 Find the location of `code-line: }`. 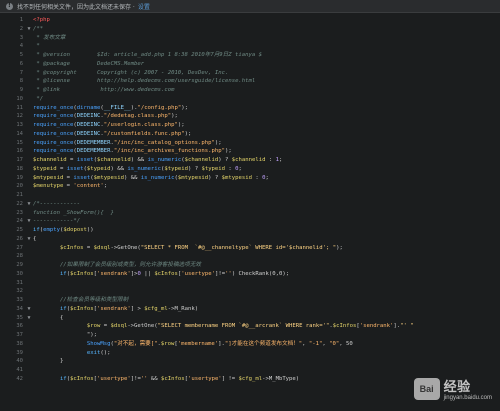

code-line: } is located at coordinates (48, 361).